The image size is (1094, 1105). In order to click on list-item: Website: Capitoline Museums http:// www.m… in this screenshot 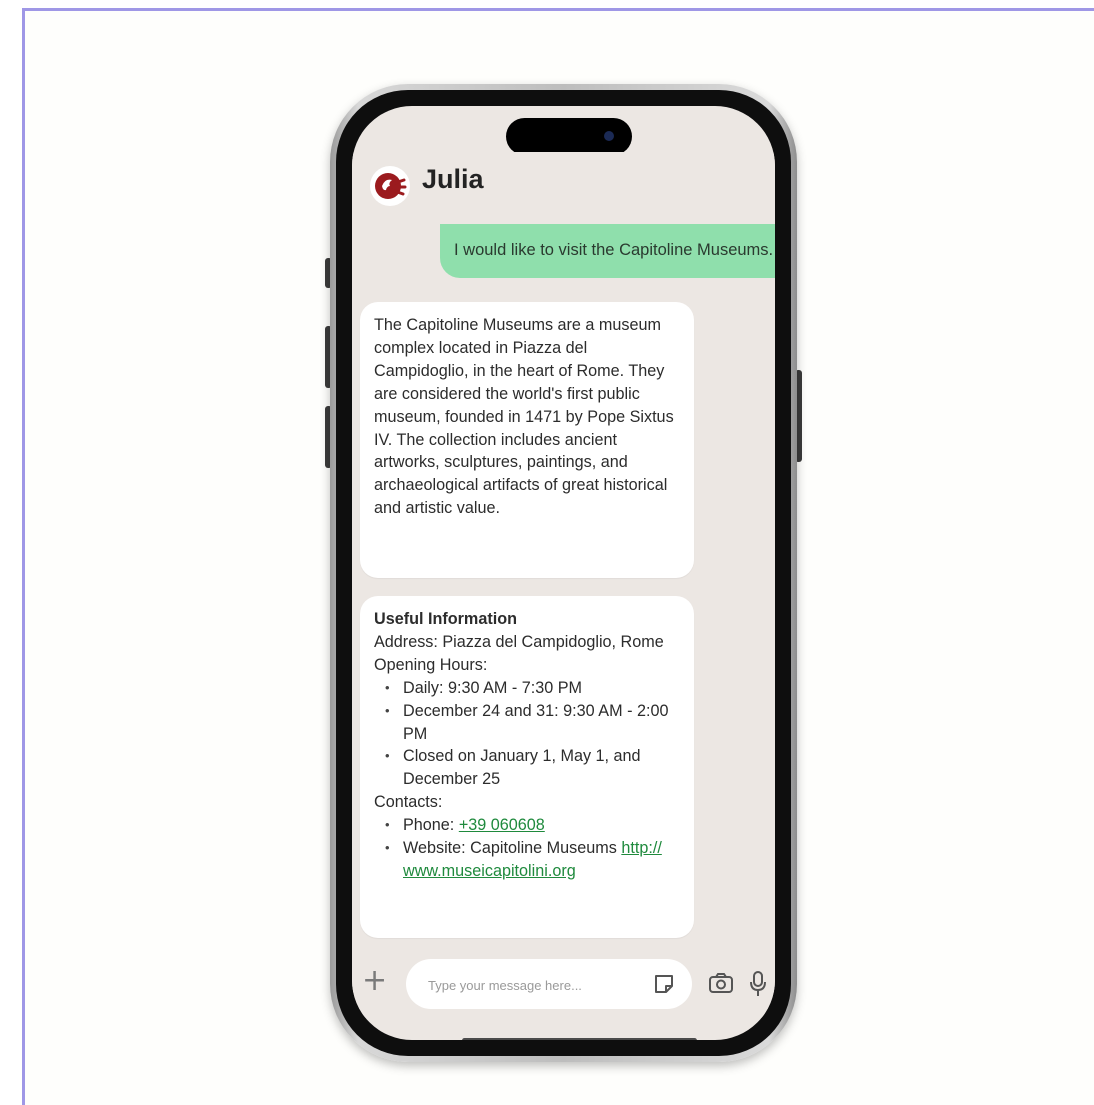, I will do `click(528, 860)`.